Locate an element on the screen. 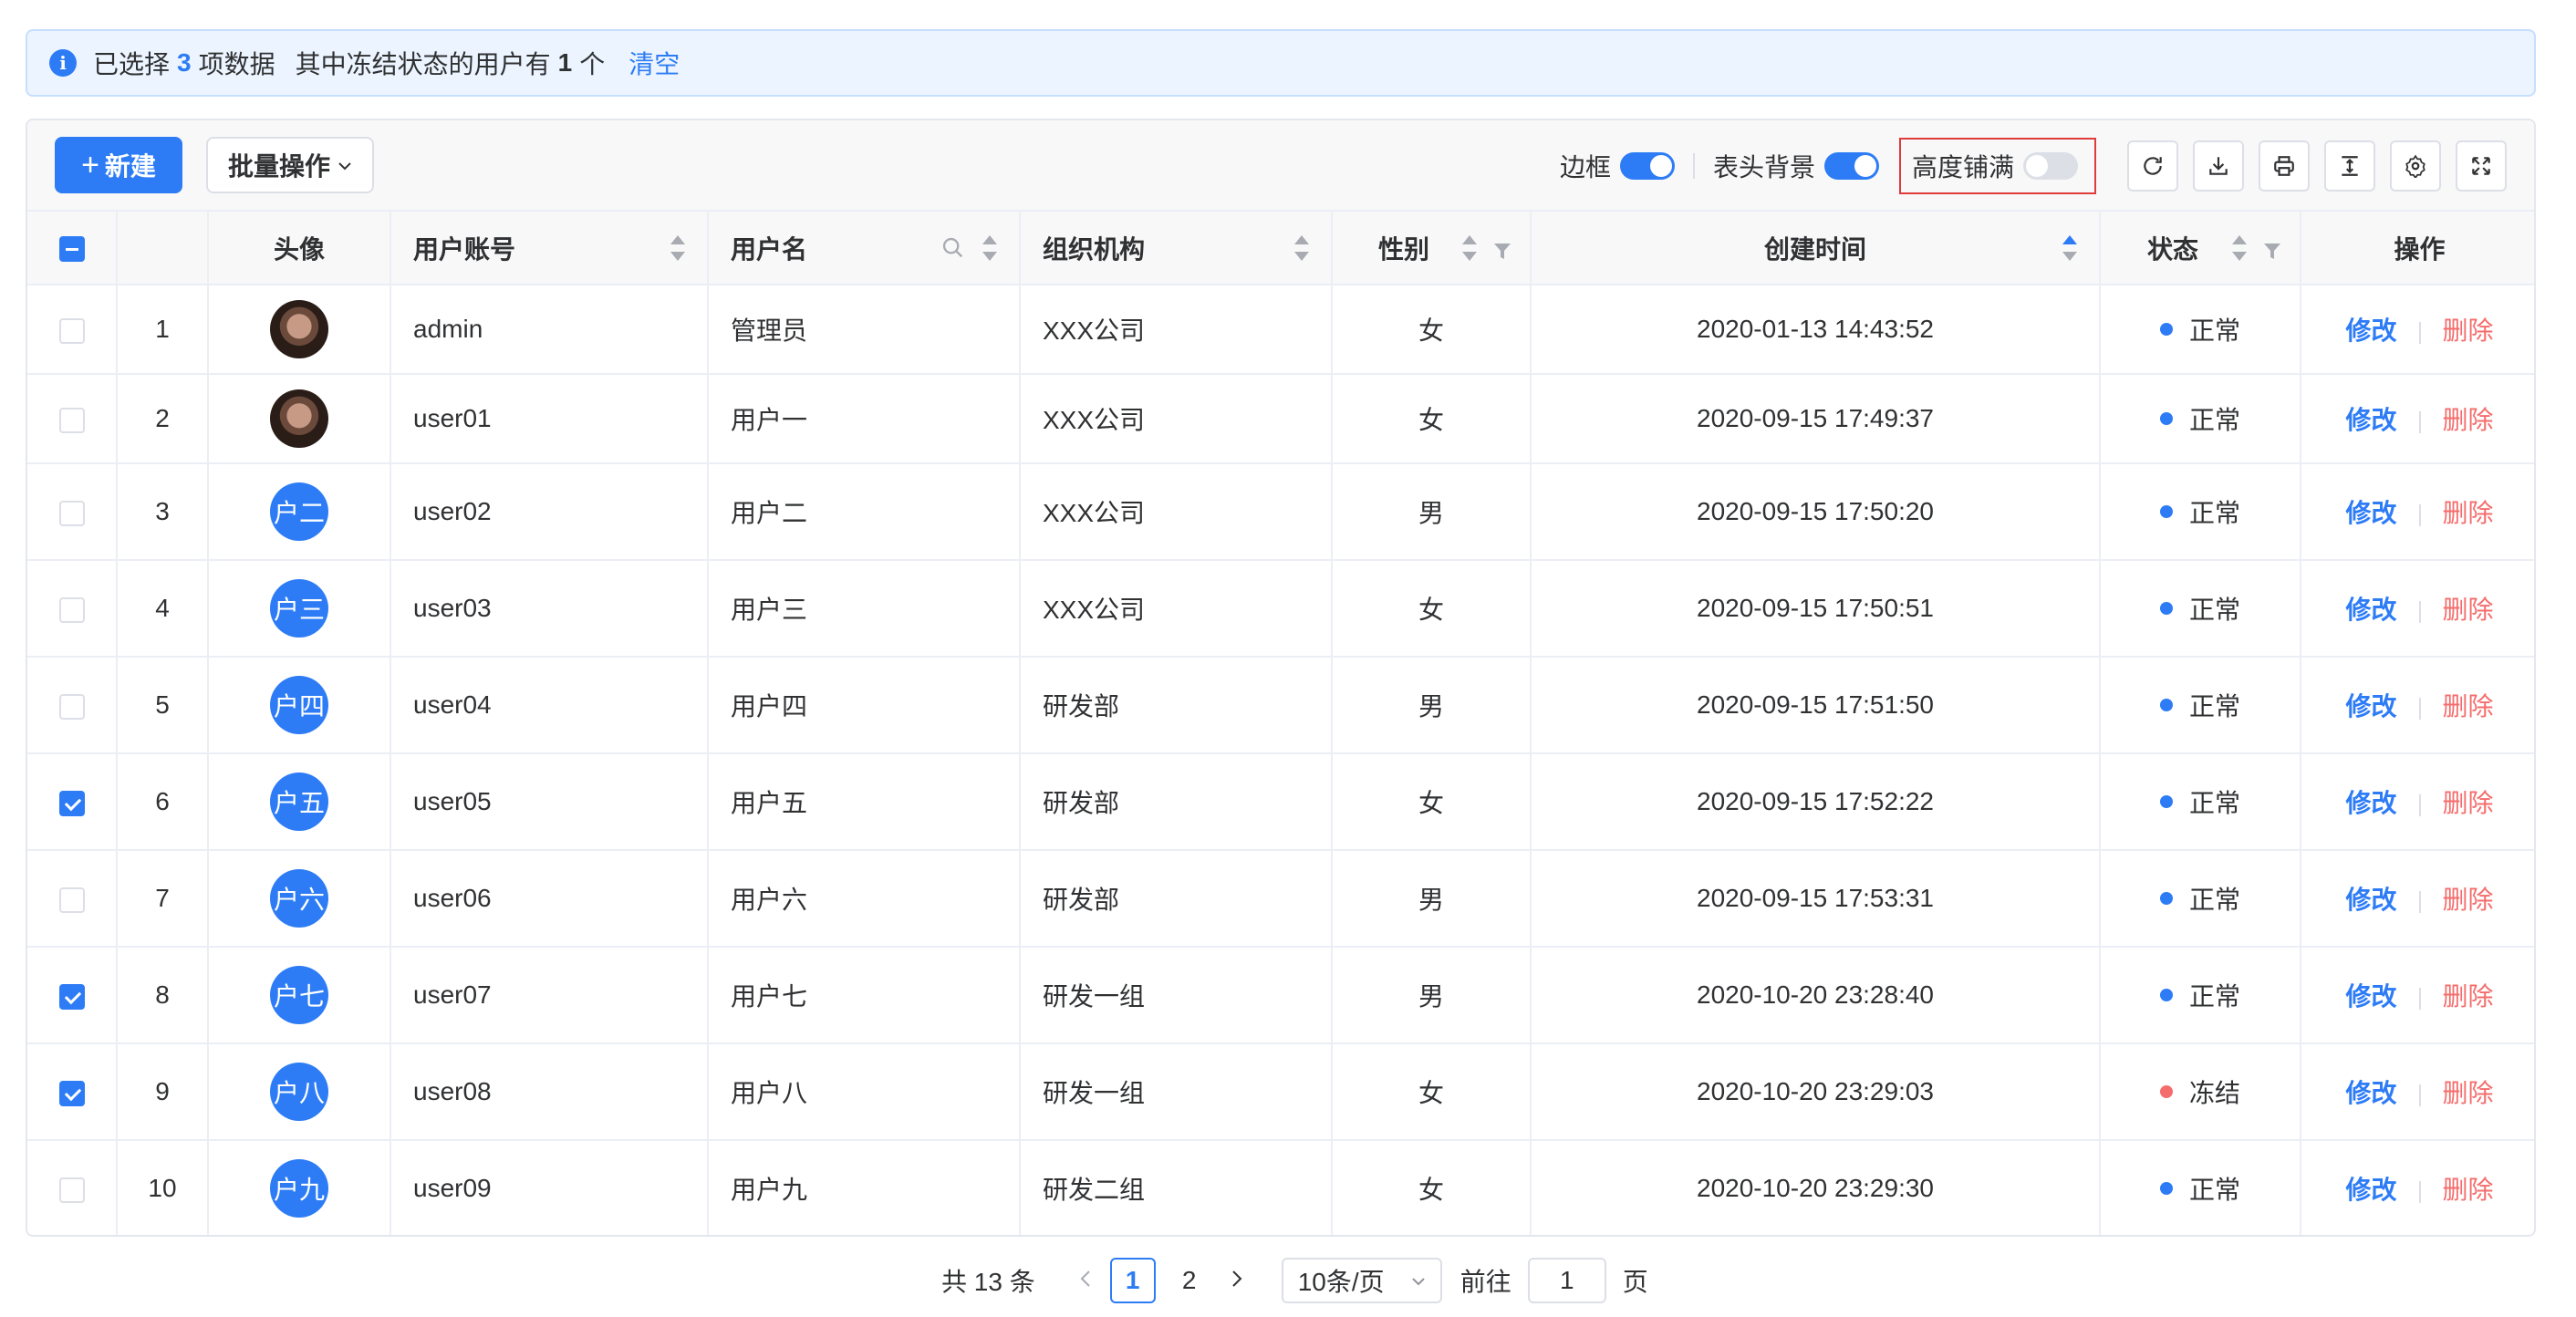 This screenshot has width=2576, height=1317. name-cell: 用户八 is located at coordinates (864, 1092).